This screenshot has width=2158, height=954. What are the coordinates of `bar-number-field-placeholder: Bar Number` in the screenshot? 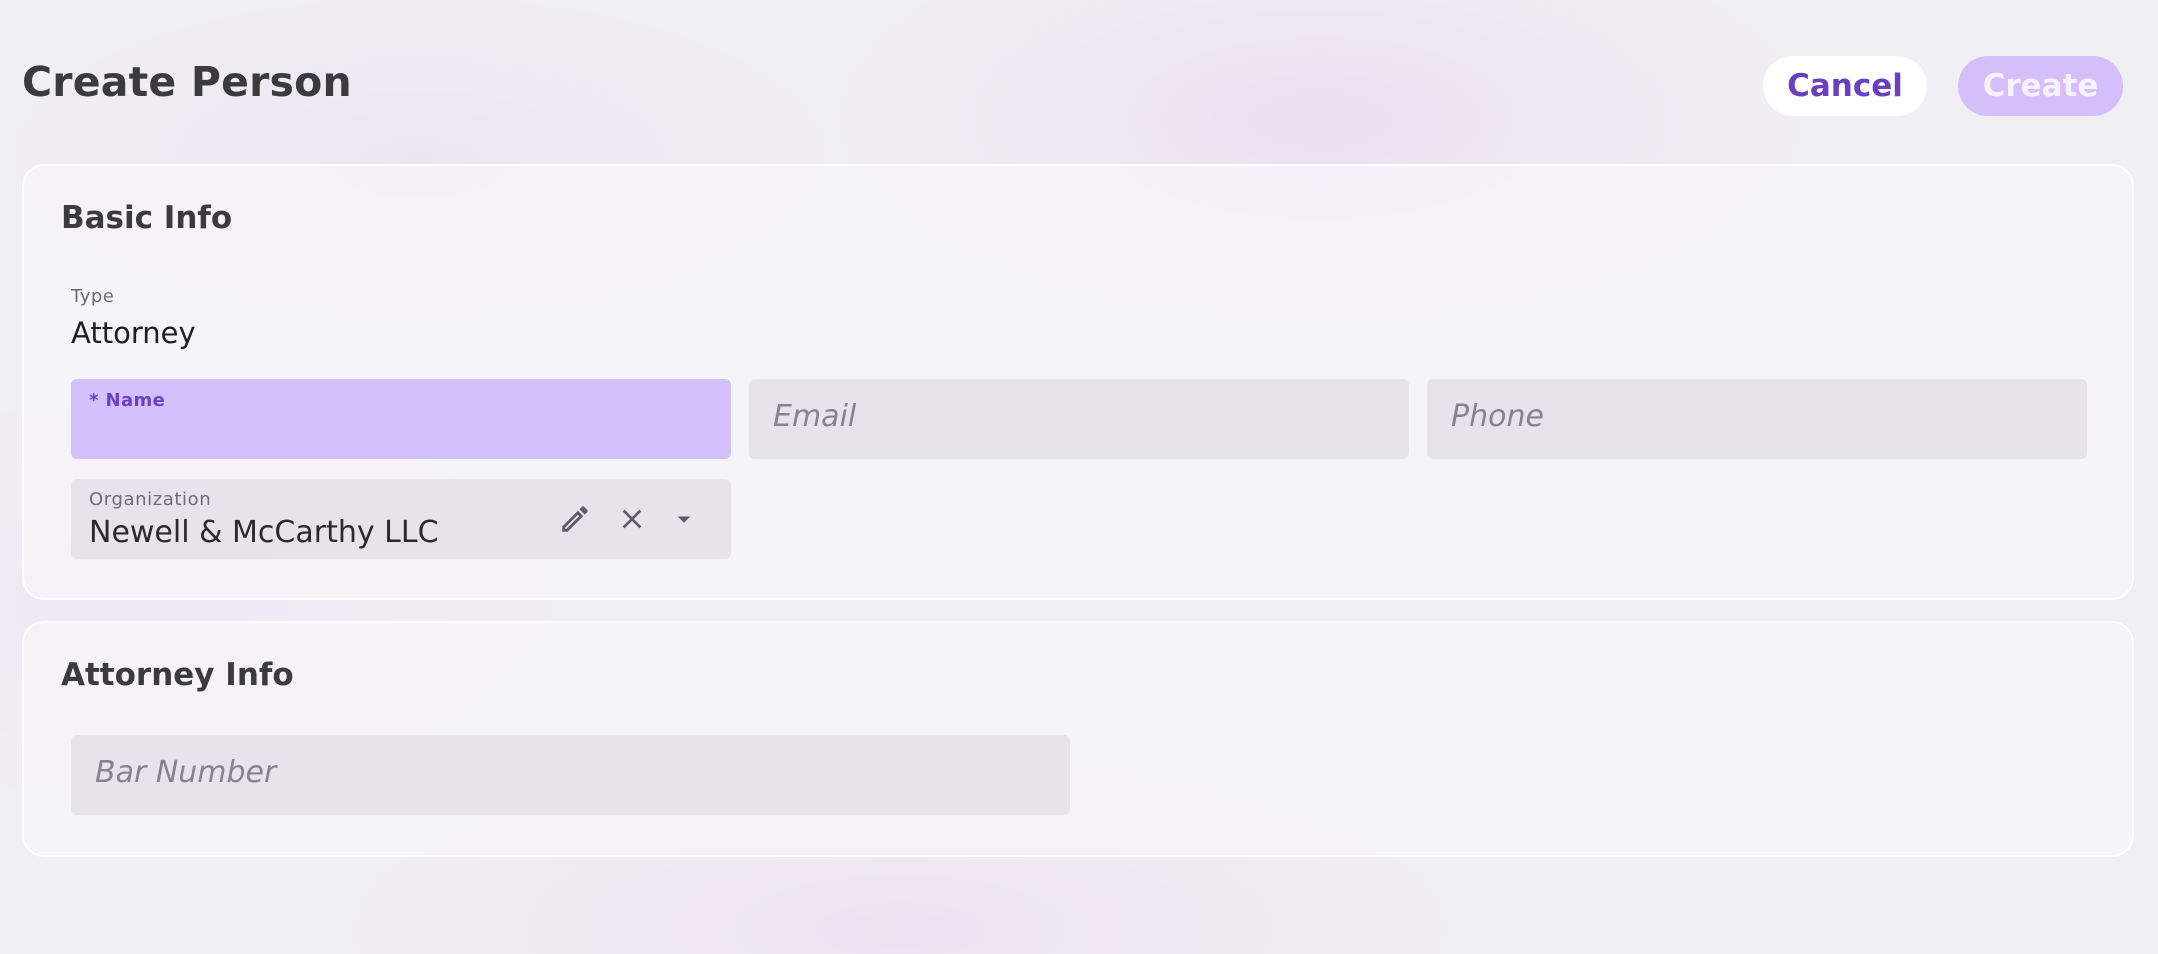 It's located at (186, 772).